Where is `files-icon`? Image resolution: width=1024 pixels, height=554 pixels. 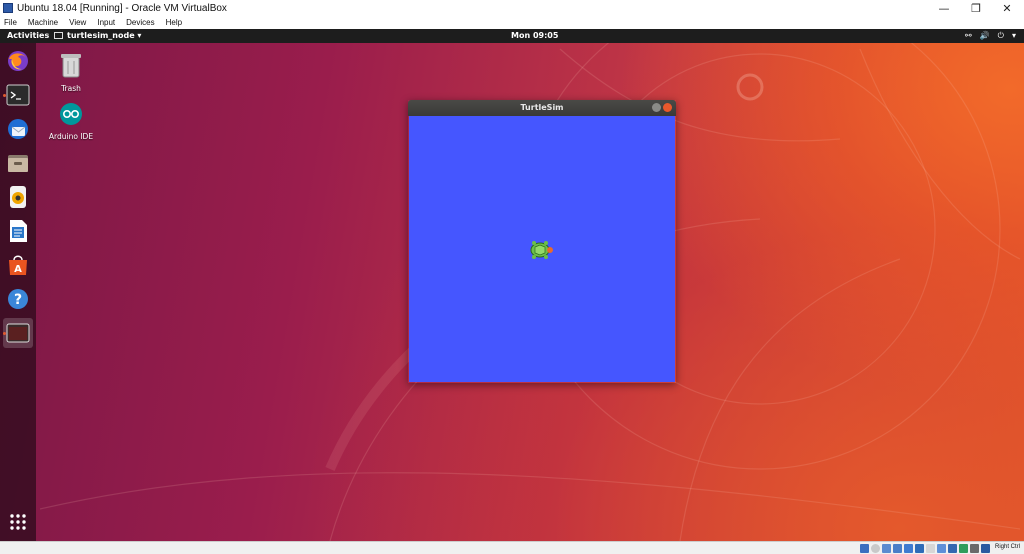 files-icon is located at coordinates (18, 163).